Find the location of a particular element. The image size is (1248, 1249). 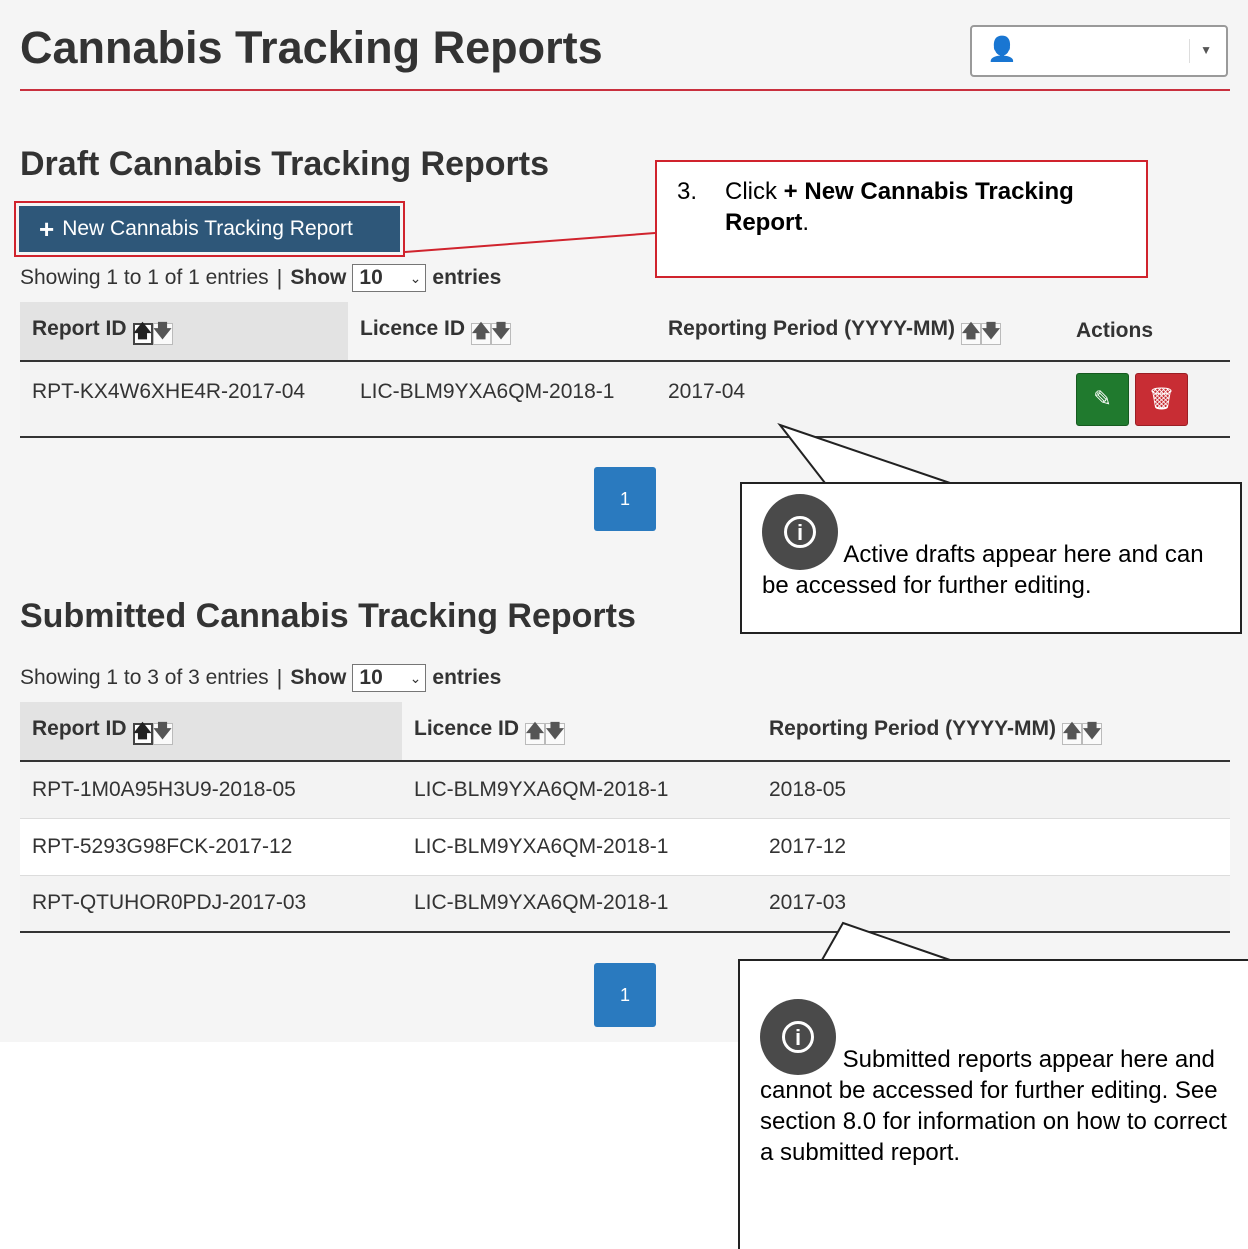

step-number: 3. is located at coordinates (687, 191).